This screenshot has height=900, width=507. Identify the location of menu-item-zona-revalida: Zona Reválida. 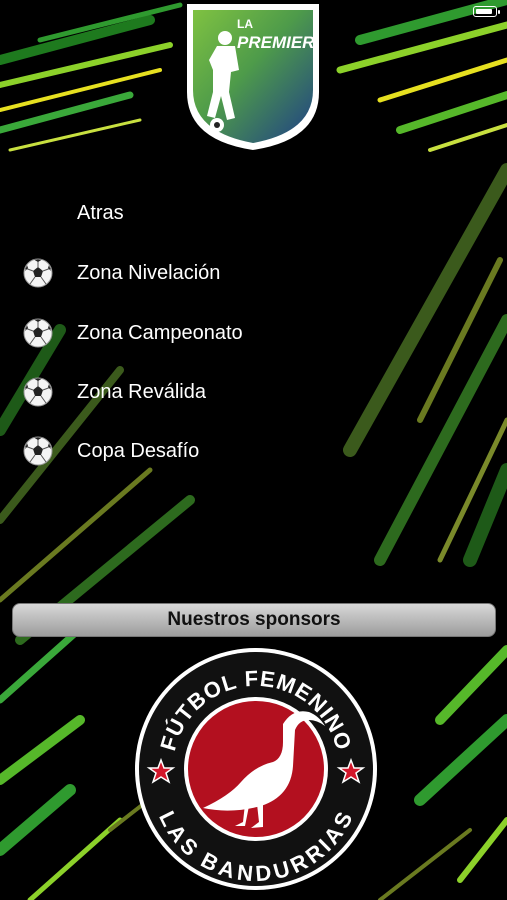
(150, 392).